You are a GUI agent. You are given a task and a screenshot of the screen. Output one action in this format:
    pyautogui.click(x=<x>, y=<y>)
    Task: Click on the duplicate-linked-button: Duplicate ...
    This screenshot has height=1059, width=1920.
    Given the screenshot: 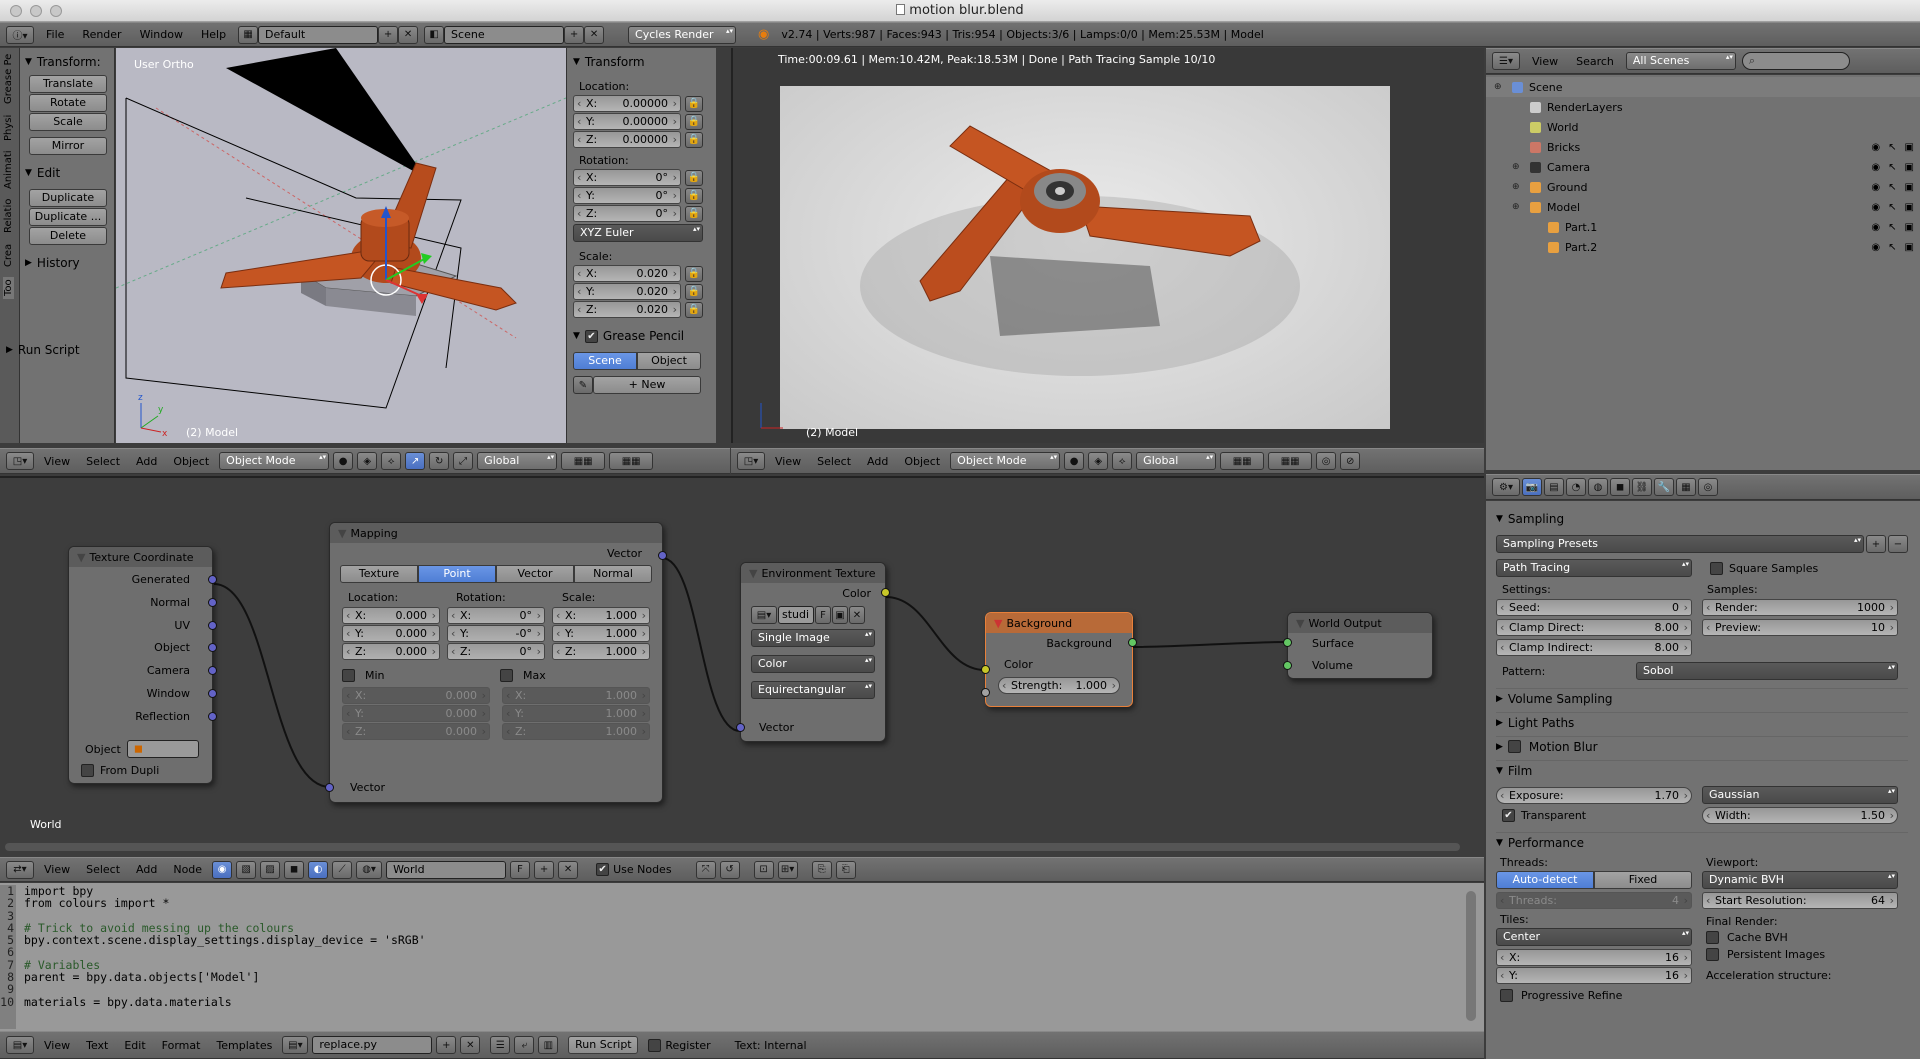 What is the action you would take?
    pyautogui.click(x=68, y=217)
    